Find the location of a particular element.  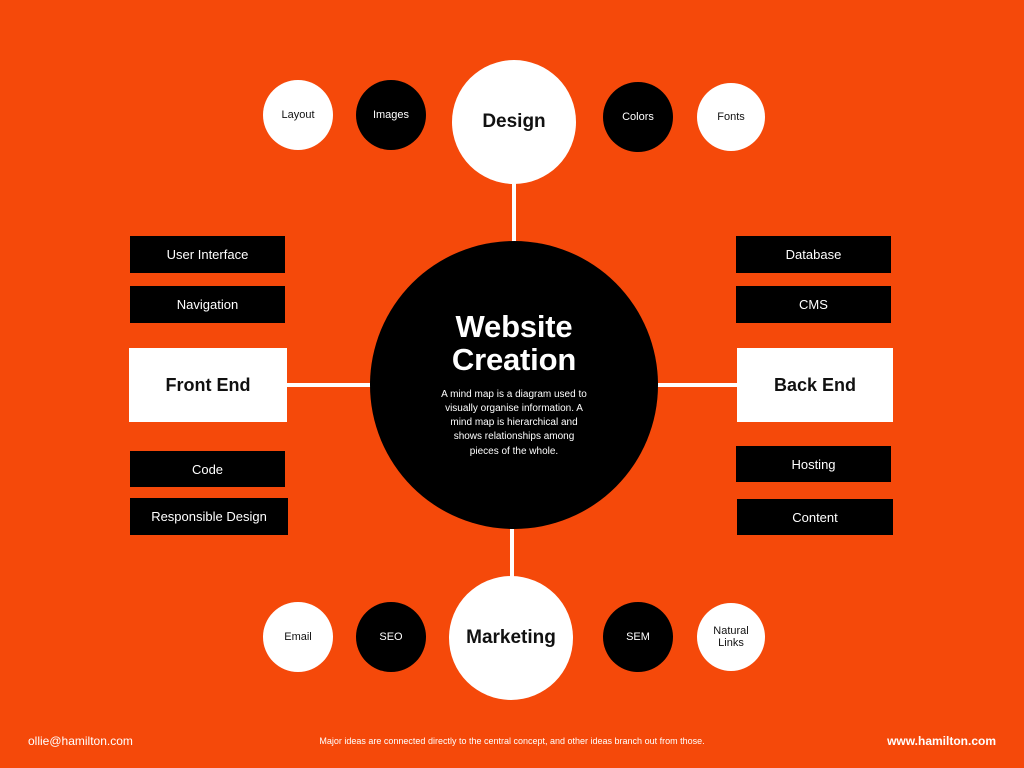

leaf-navigation: Navigation is located at coordinates (207, 304).